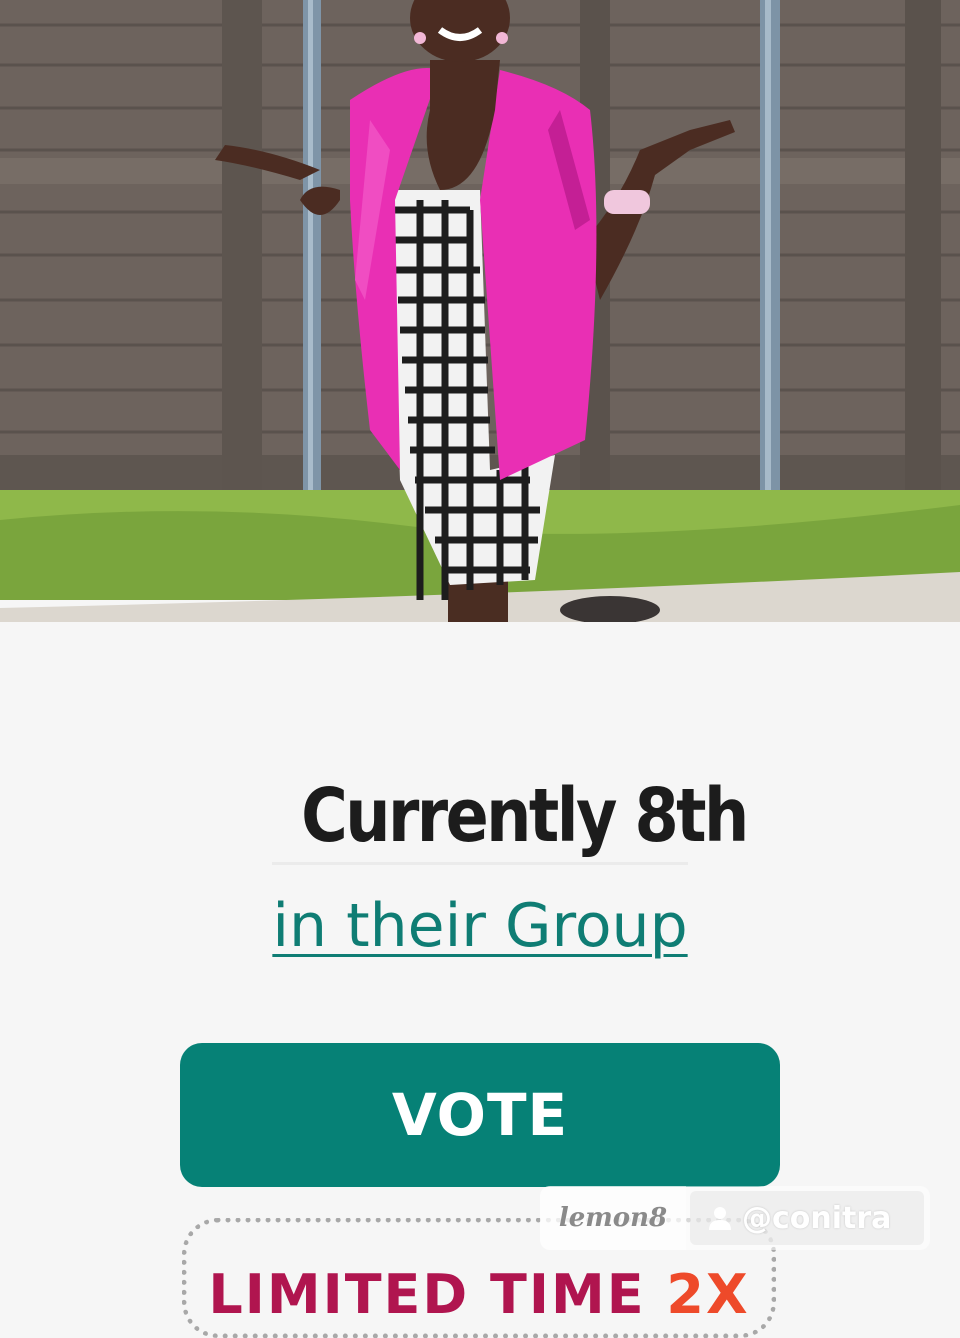 This screenshot has height=1338, width=960. Describe the element at coordinates (613, 1218) in the screenshot. I see `lemon8-logo: lemon8` at that location.